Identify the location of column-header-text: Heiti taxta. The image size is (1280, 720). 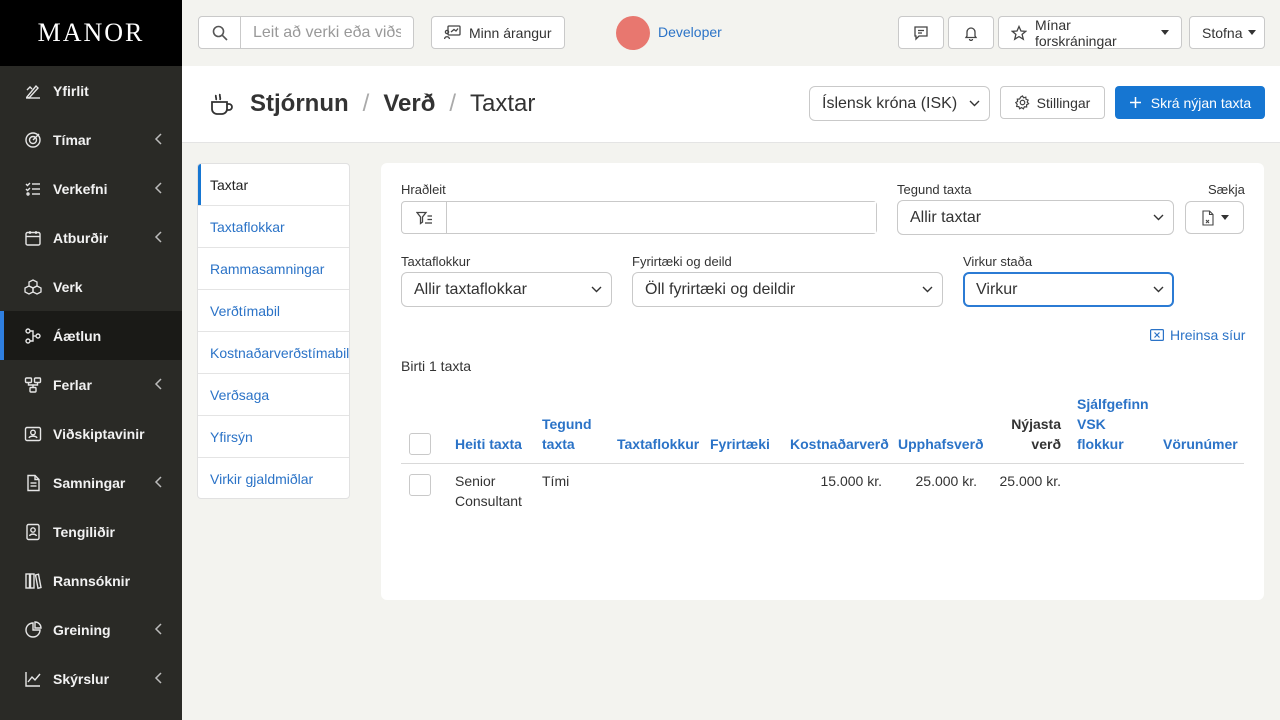
(488, 444).